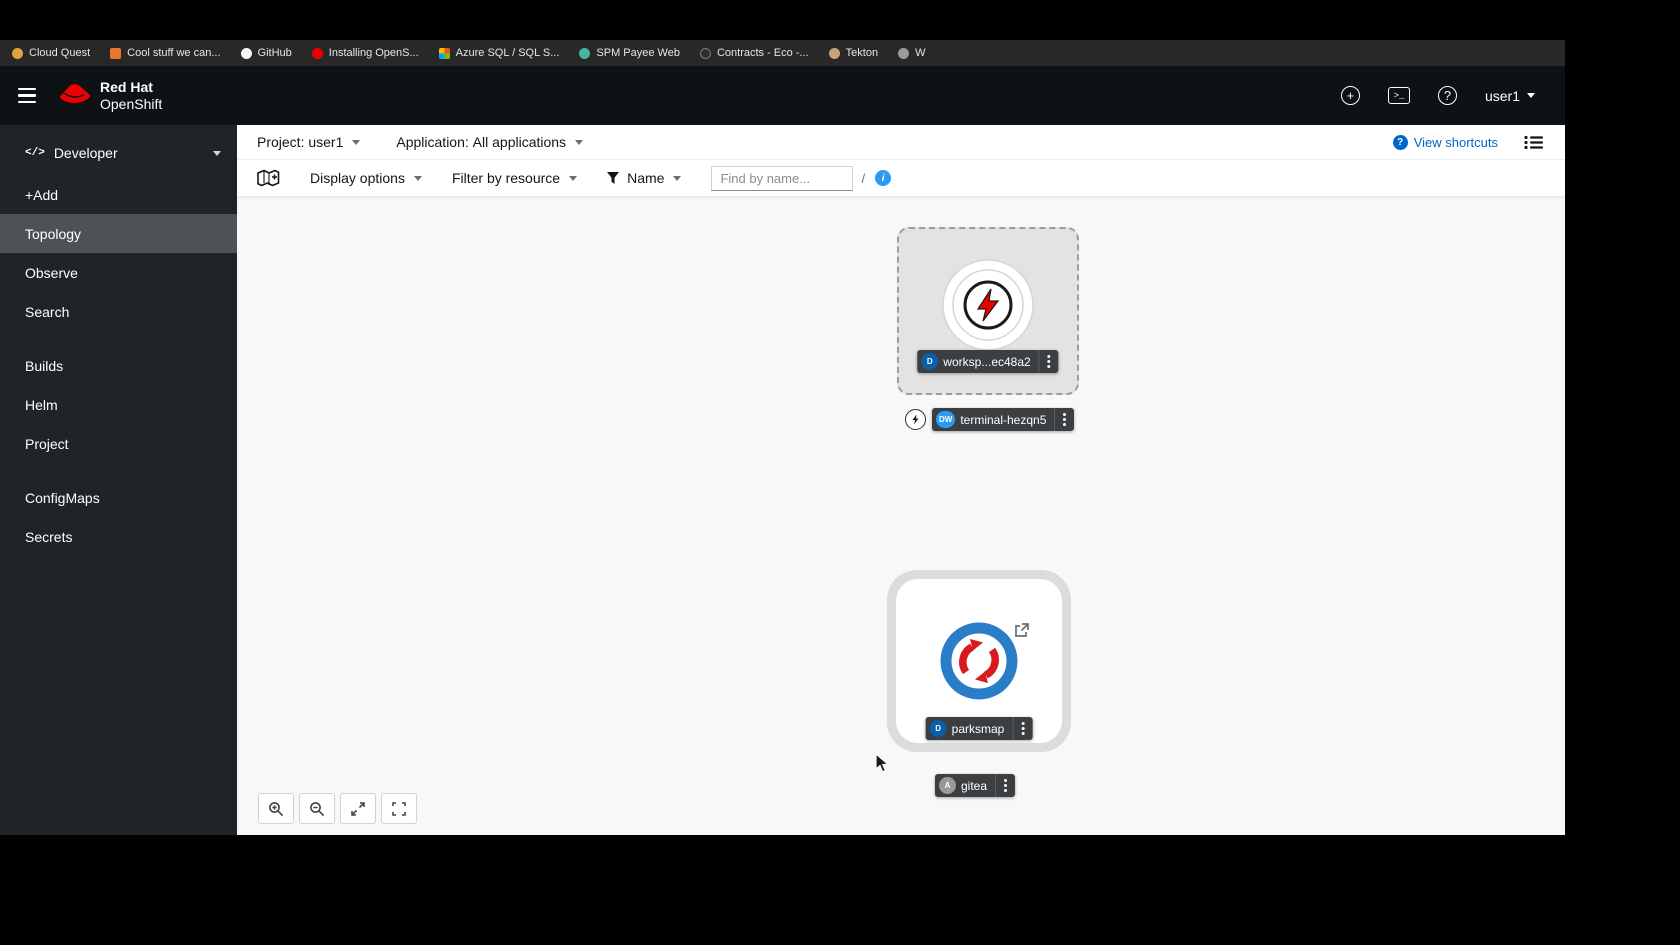 Image resolution: width=1680 pixels, height=945 pixels. Describe the element at coordinates (432, 142) in the screenshot. I see `application-prefix: Application:` at that location.